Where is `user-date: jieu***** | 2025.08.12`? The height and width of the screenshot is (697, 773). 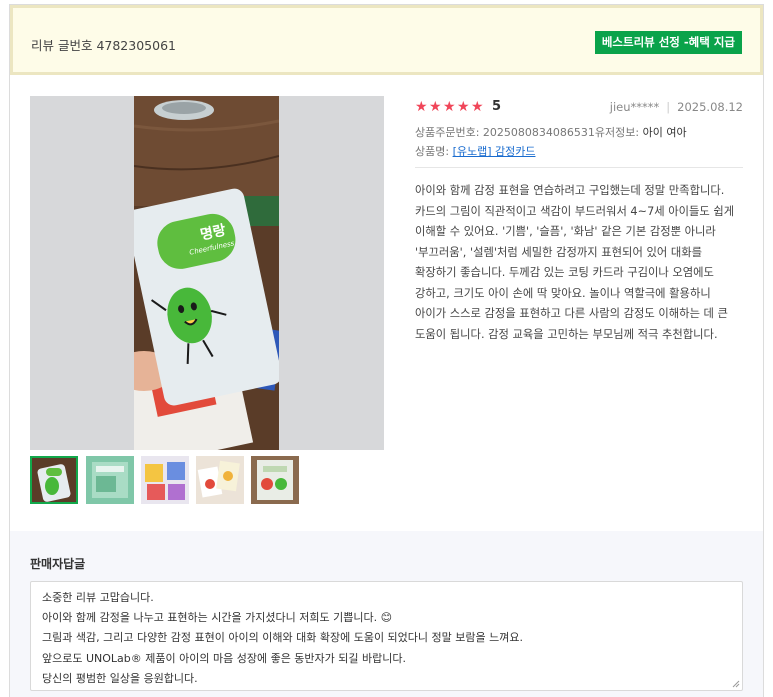 user-date: jieu***** | 2025.08.12 is located at coordinates (676, 107).